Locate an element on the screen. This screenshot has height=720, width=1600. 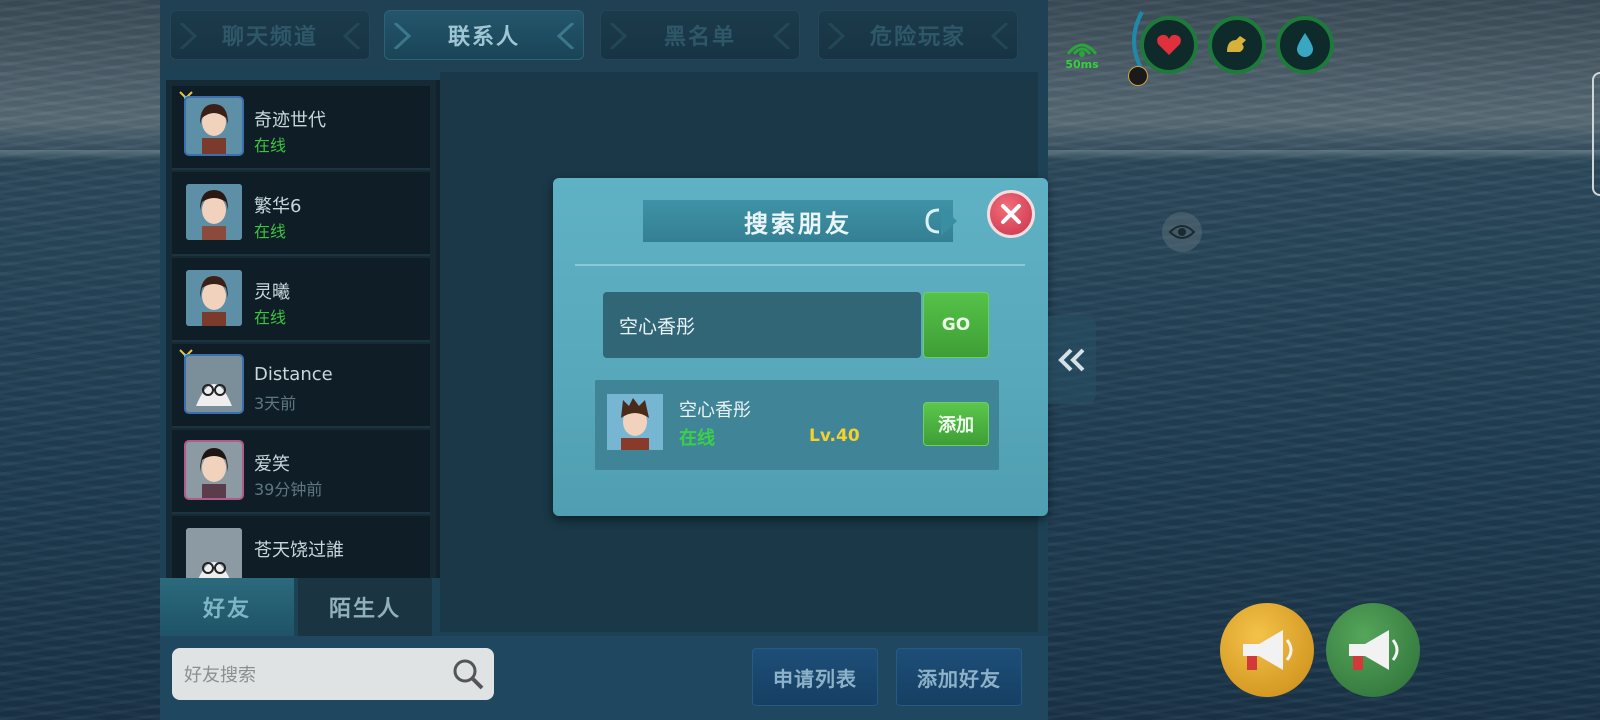
tab-friends: 好友 is located at coordinates (227, 607).